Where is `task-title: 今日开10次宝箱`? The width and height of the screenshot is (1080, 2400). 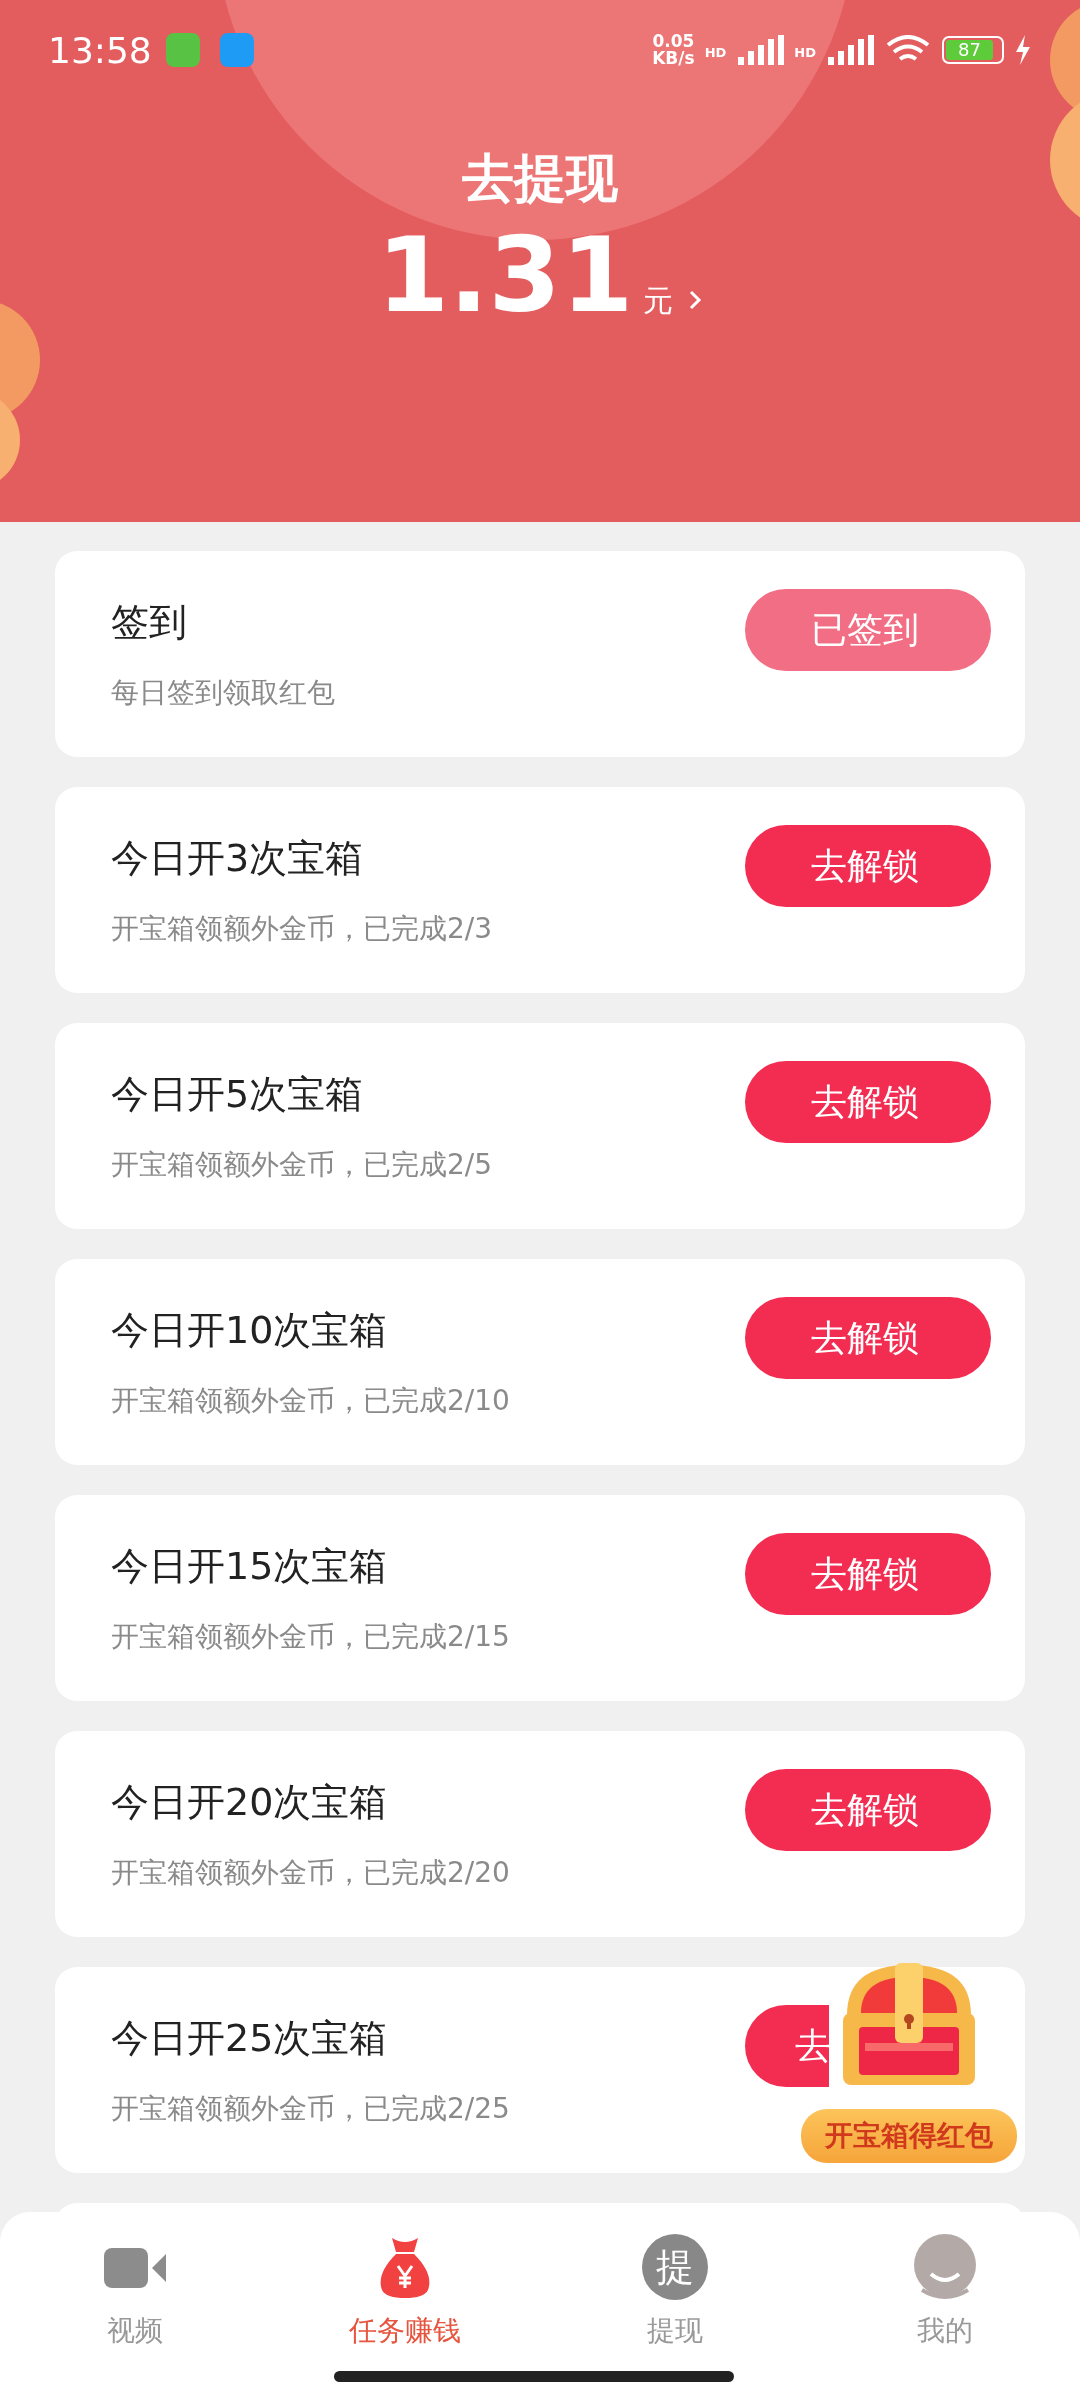 task-title: 今日开10次宝箱 is located at coordinates (250, 1330).